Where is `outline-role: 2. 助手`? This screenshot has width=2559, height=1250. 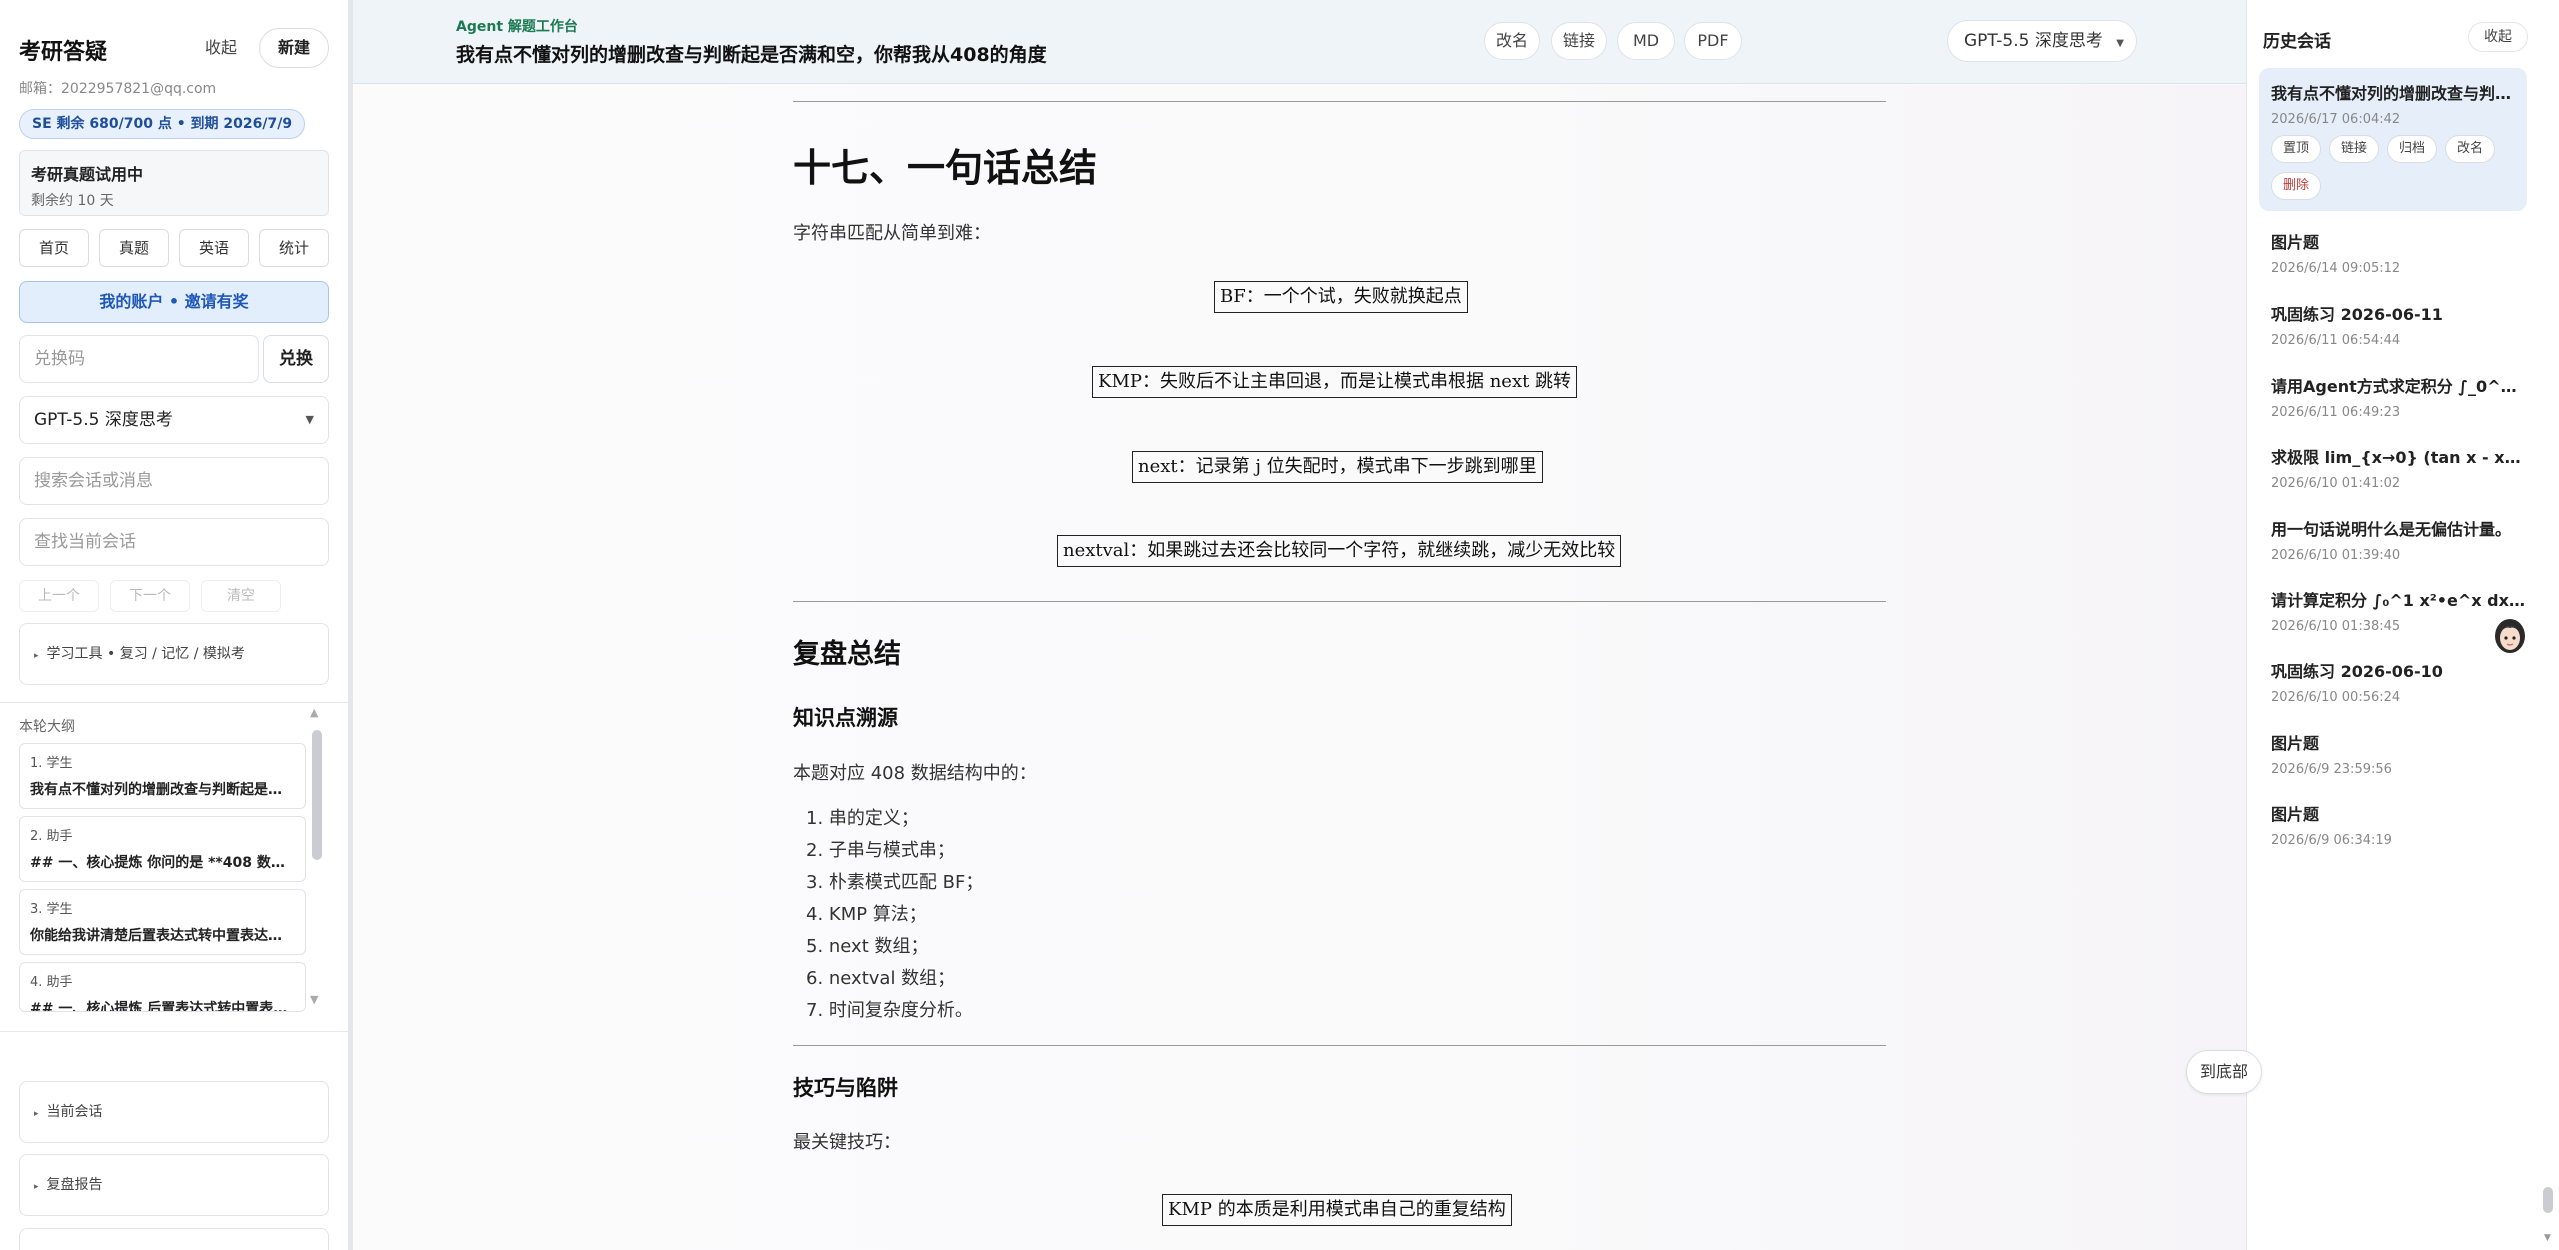
outline-role: 2. 助手 is located at coordinates (51, 836).